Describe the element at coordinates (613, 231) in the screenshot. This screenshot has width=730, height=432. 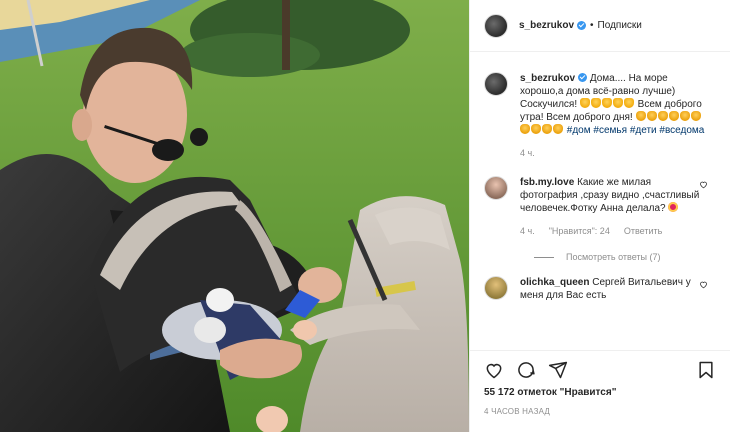
I see `comment-meta: 4 ч. "Нравится": 24 Ответить` at that location.